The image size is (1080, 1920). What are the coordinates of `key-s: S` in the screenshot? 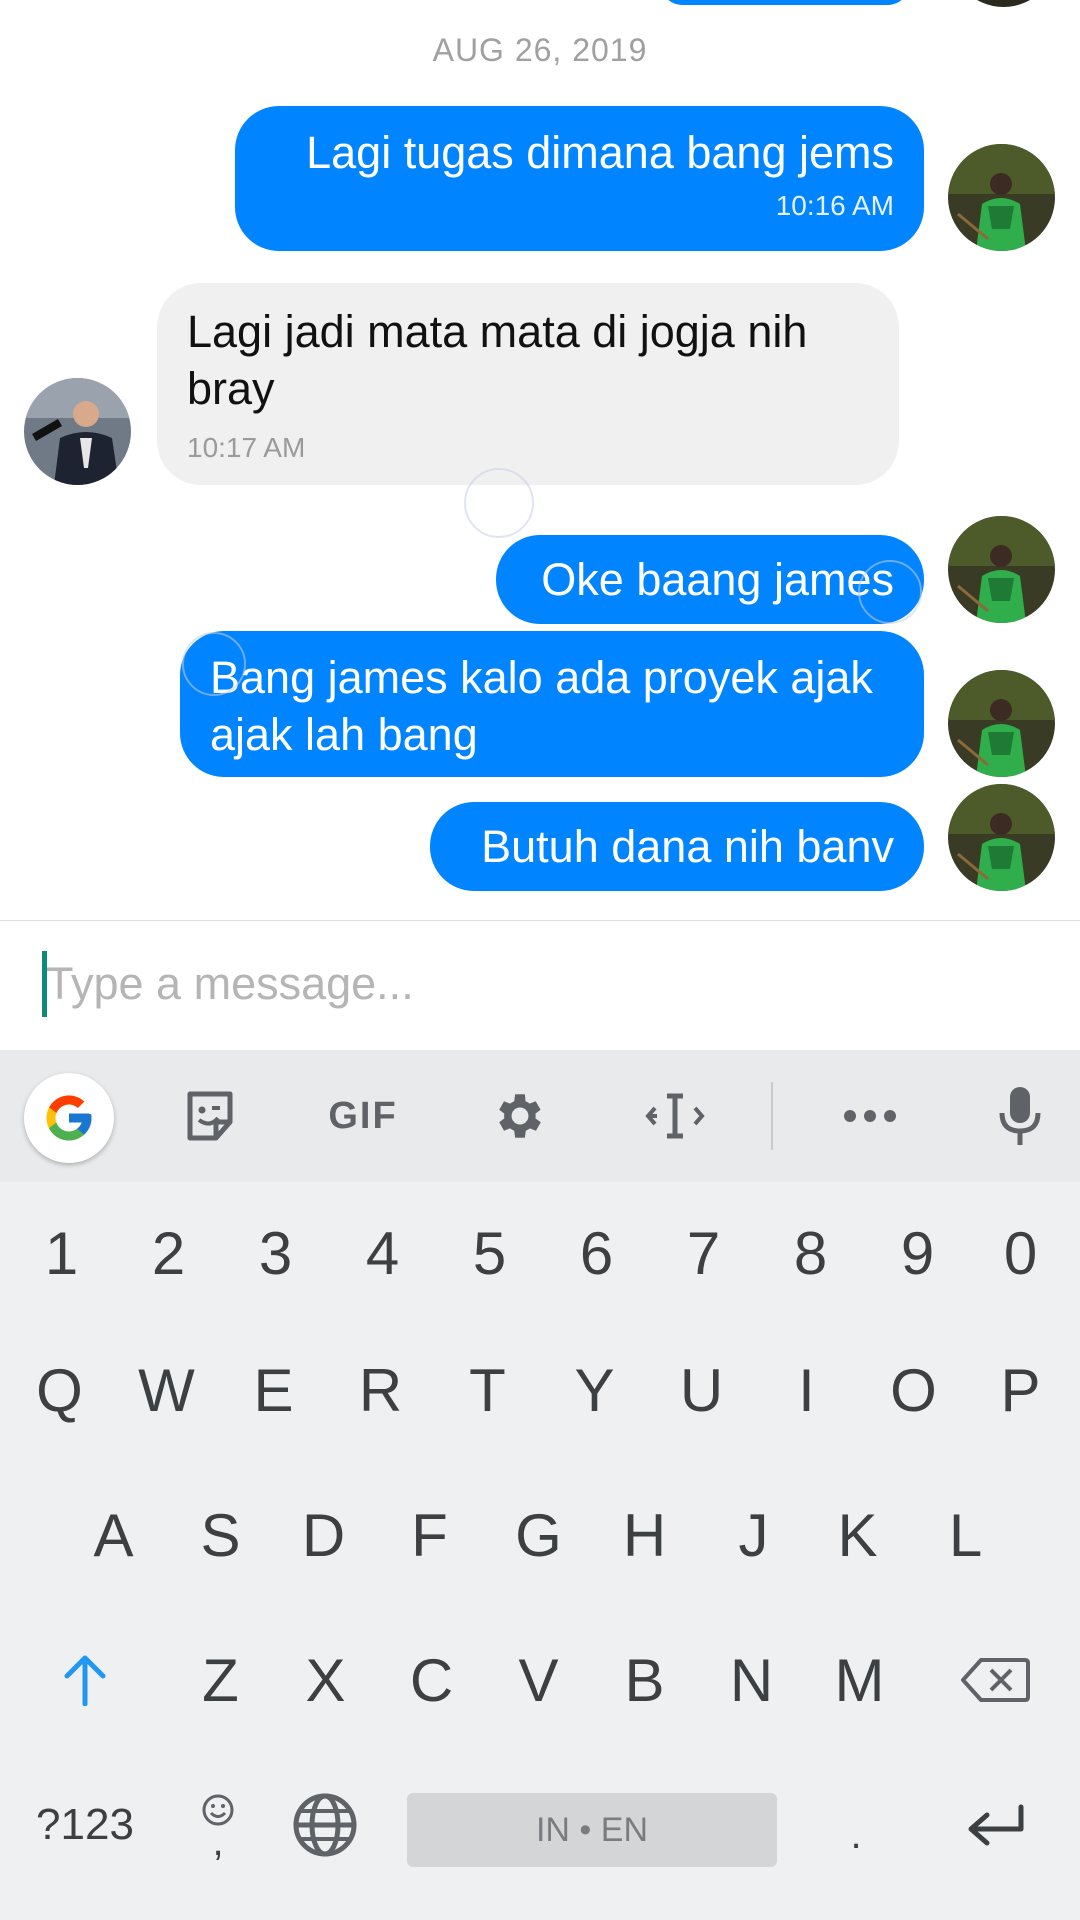 It's located at (220, 1535).